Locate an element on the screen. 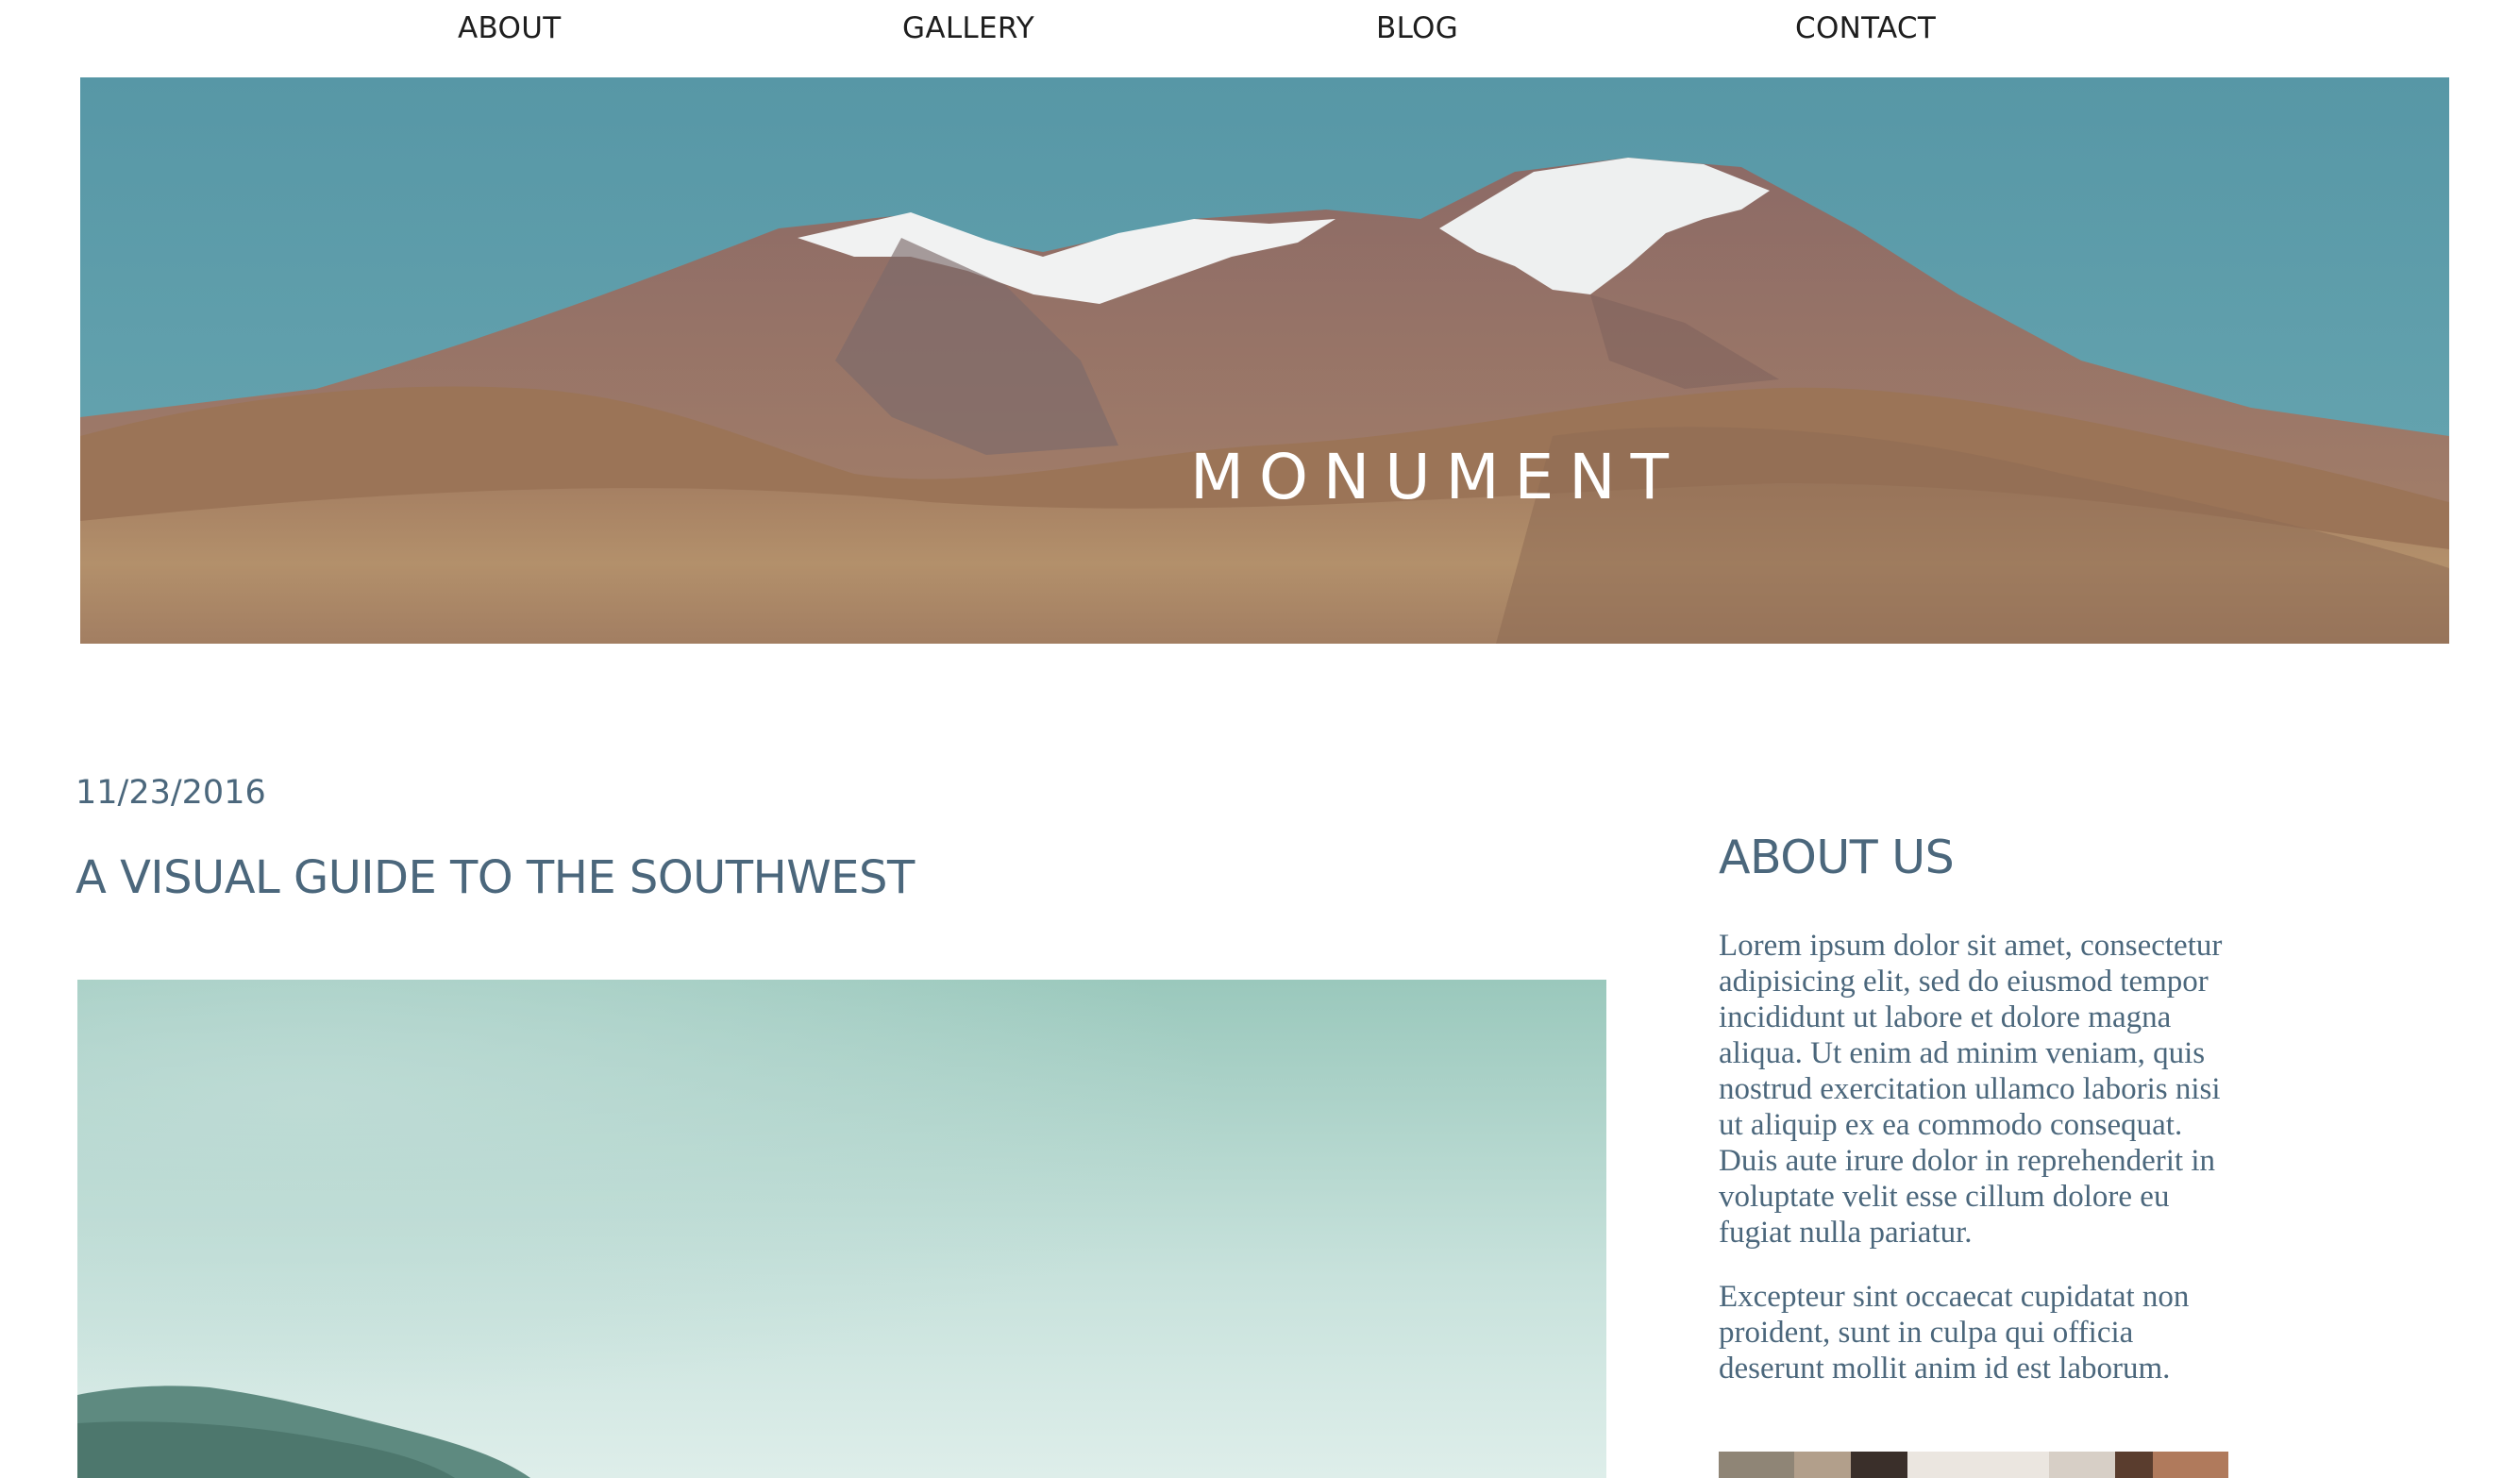  people-photo-image is located at coordinates (1973, 1465).